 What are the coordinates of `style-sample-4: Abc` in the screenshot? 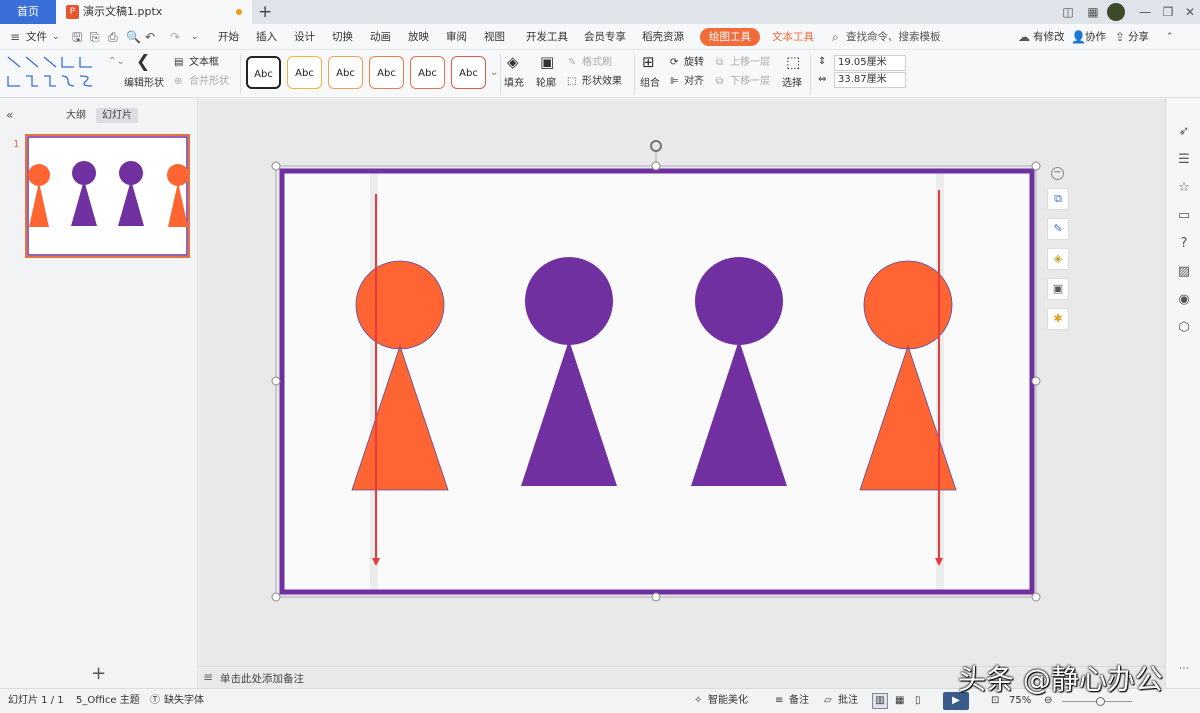 It's located at (386, 72).